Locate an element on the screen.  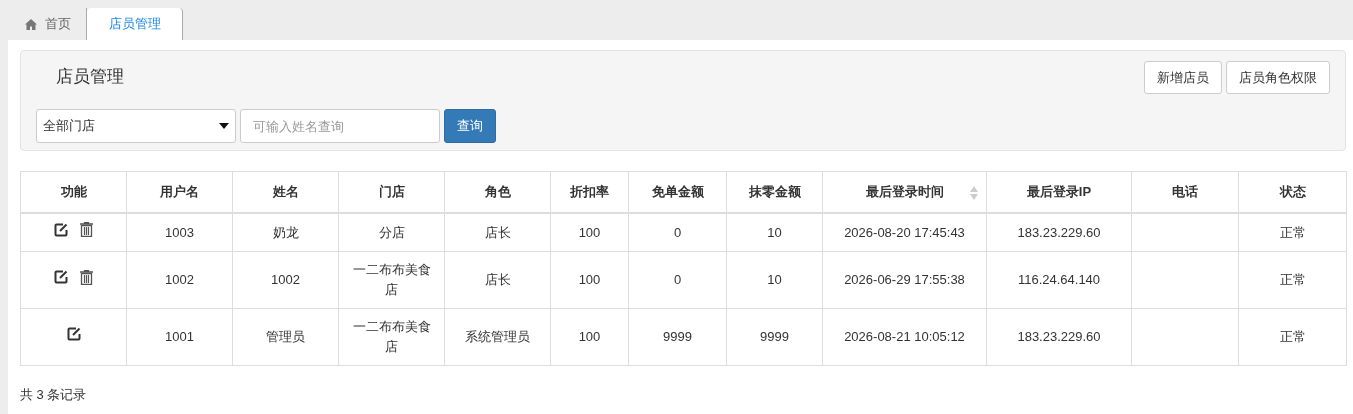
toolbar-button: 新增店员 is located at coordinates (1183, 77).